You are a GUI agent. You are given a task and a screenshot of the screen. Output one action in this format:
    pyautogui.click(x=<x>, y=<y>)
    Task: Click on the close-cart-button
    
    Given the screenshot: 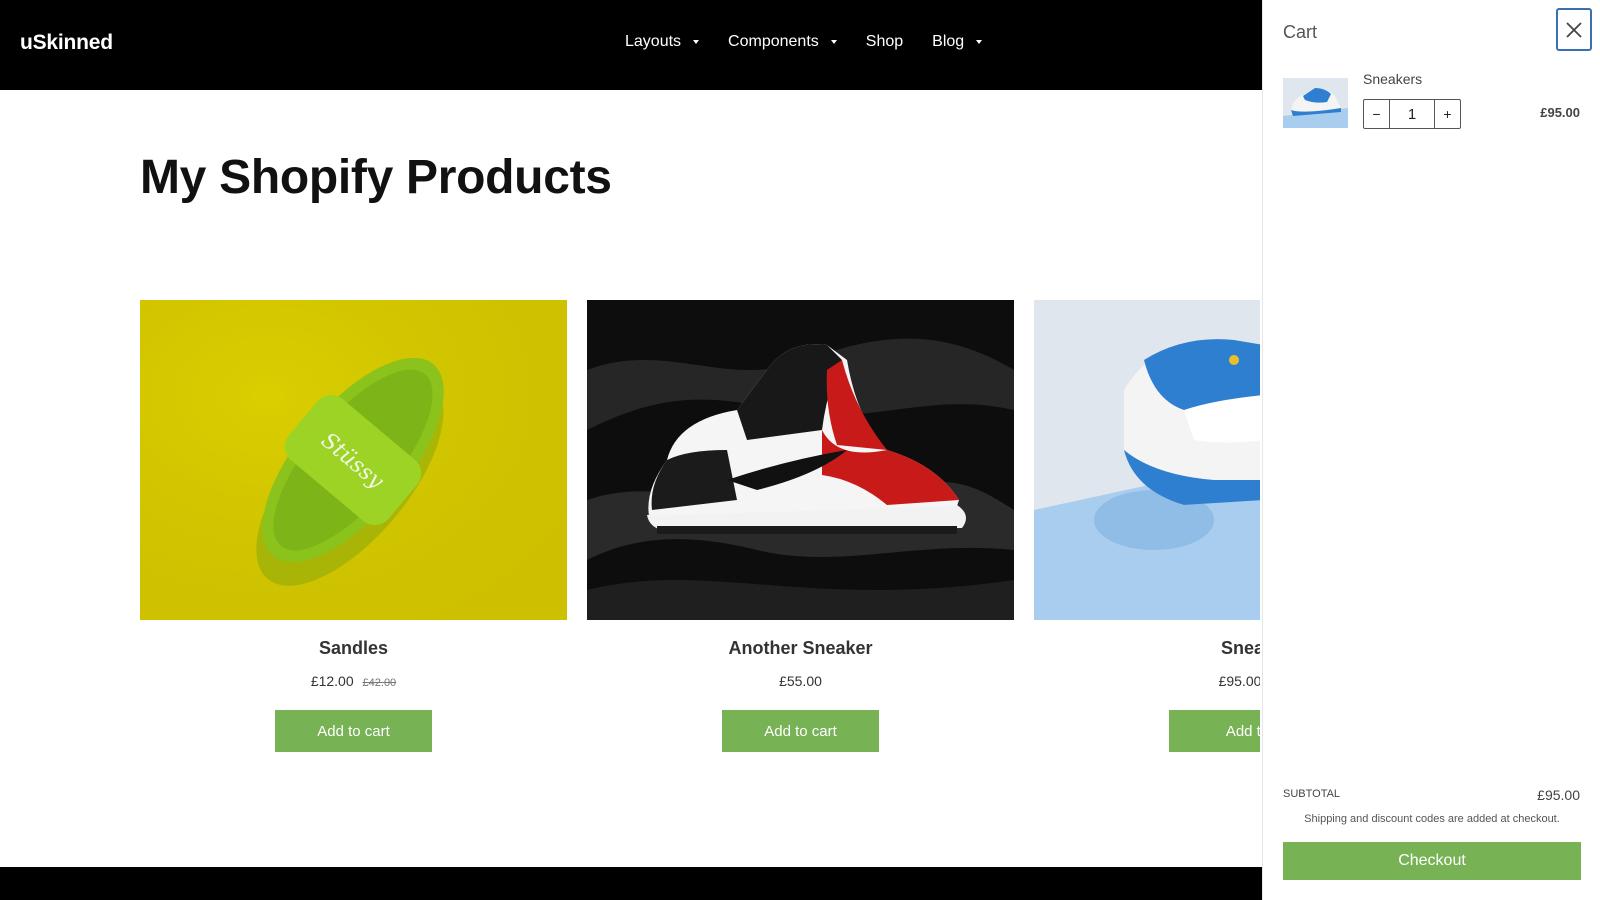 What is the action you would take?
    pyautogui.click(x=1574, y=29)
    